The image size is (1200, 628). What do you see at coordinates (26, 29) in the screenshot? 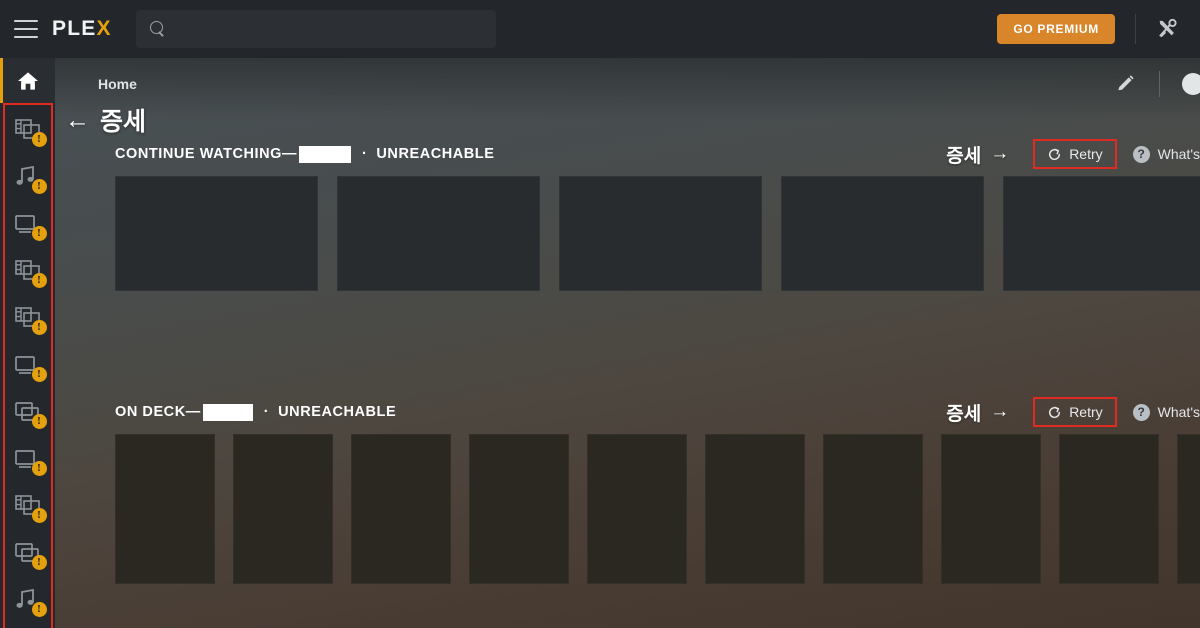
I see `hamburger-menu-icon` at bounding box center [26, 29].